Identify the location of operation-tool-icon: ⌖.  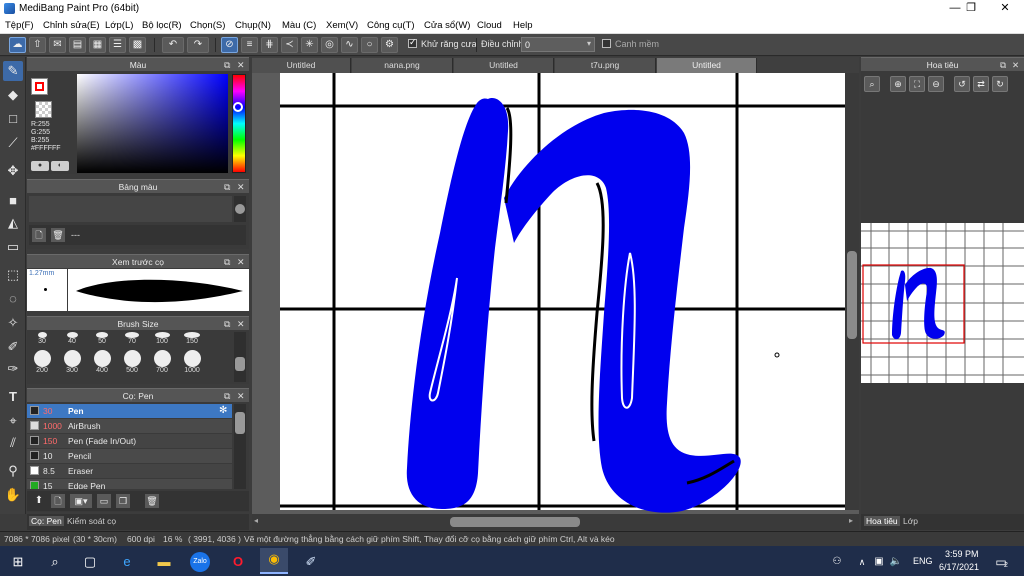
(13, 421).